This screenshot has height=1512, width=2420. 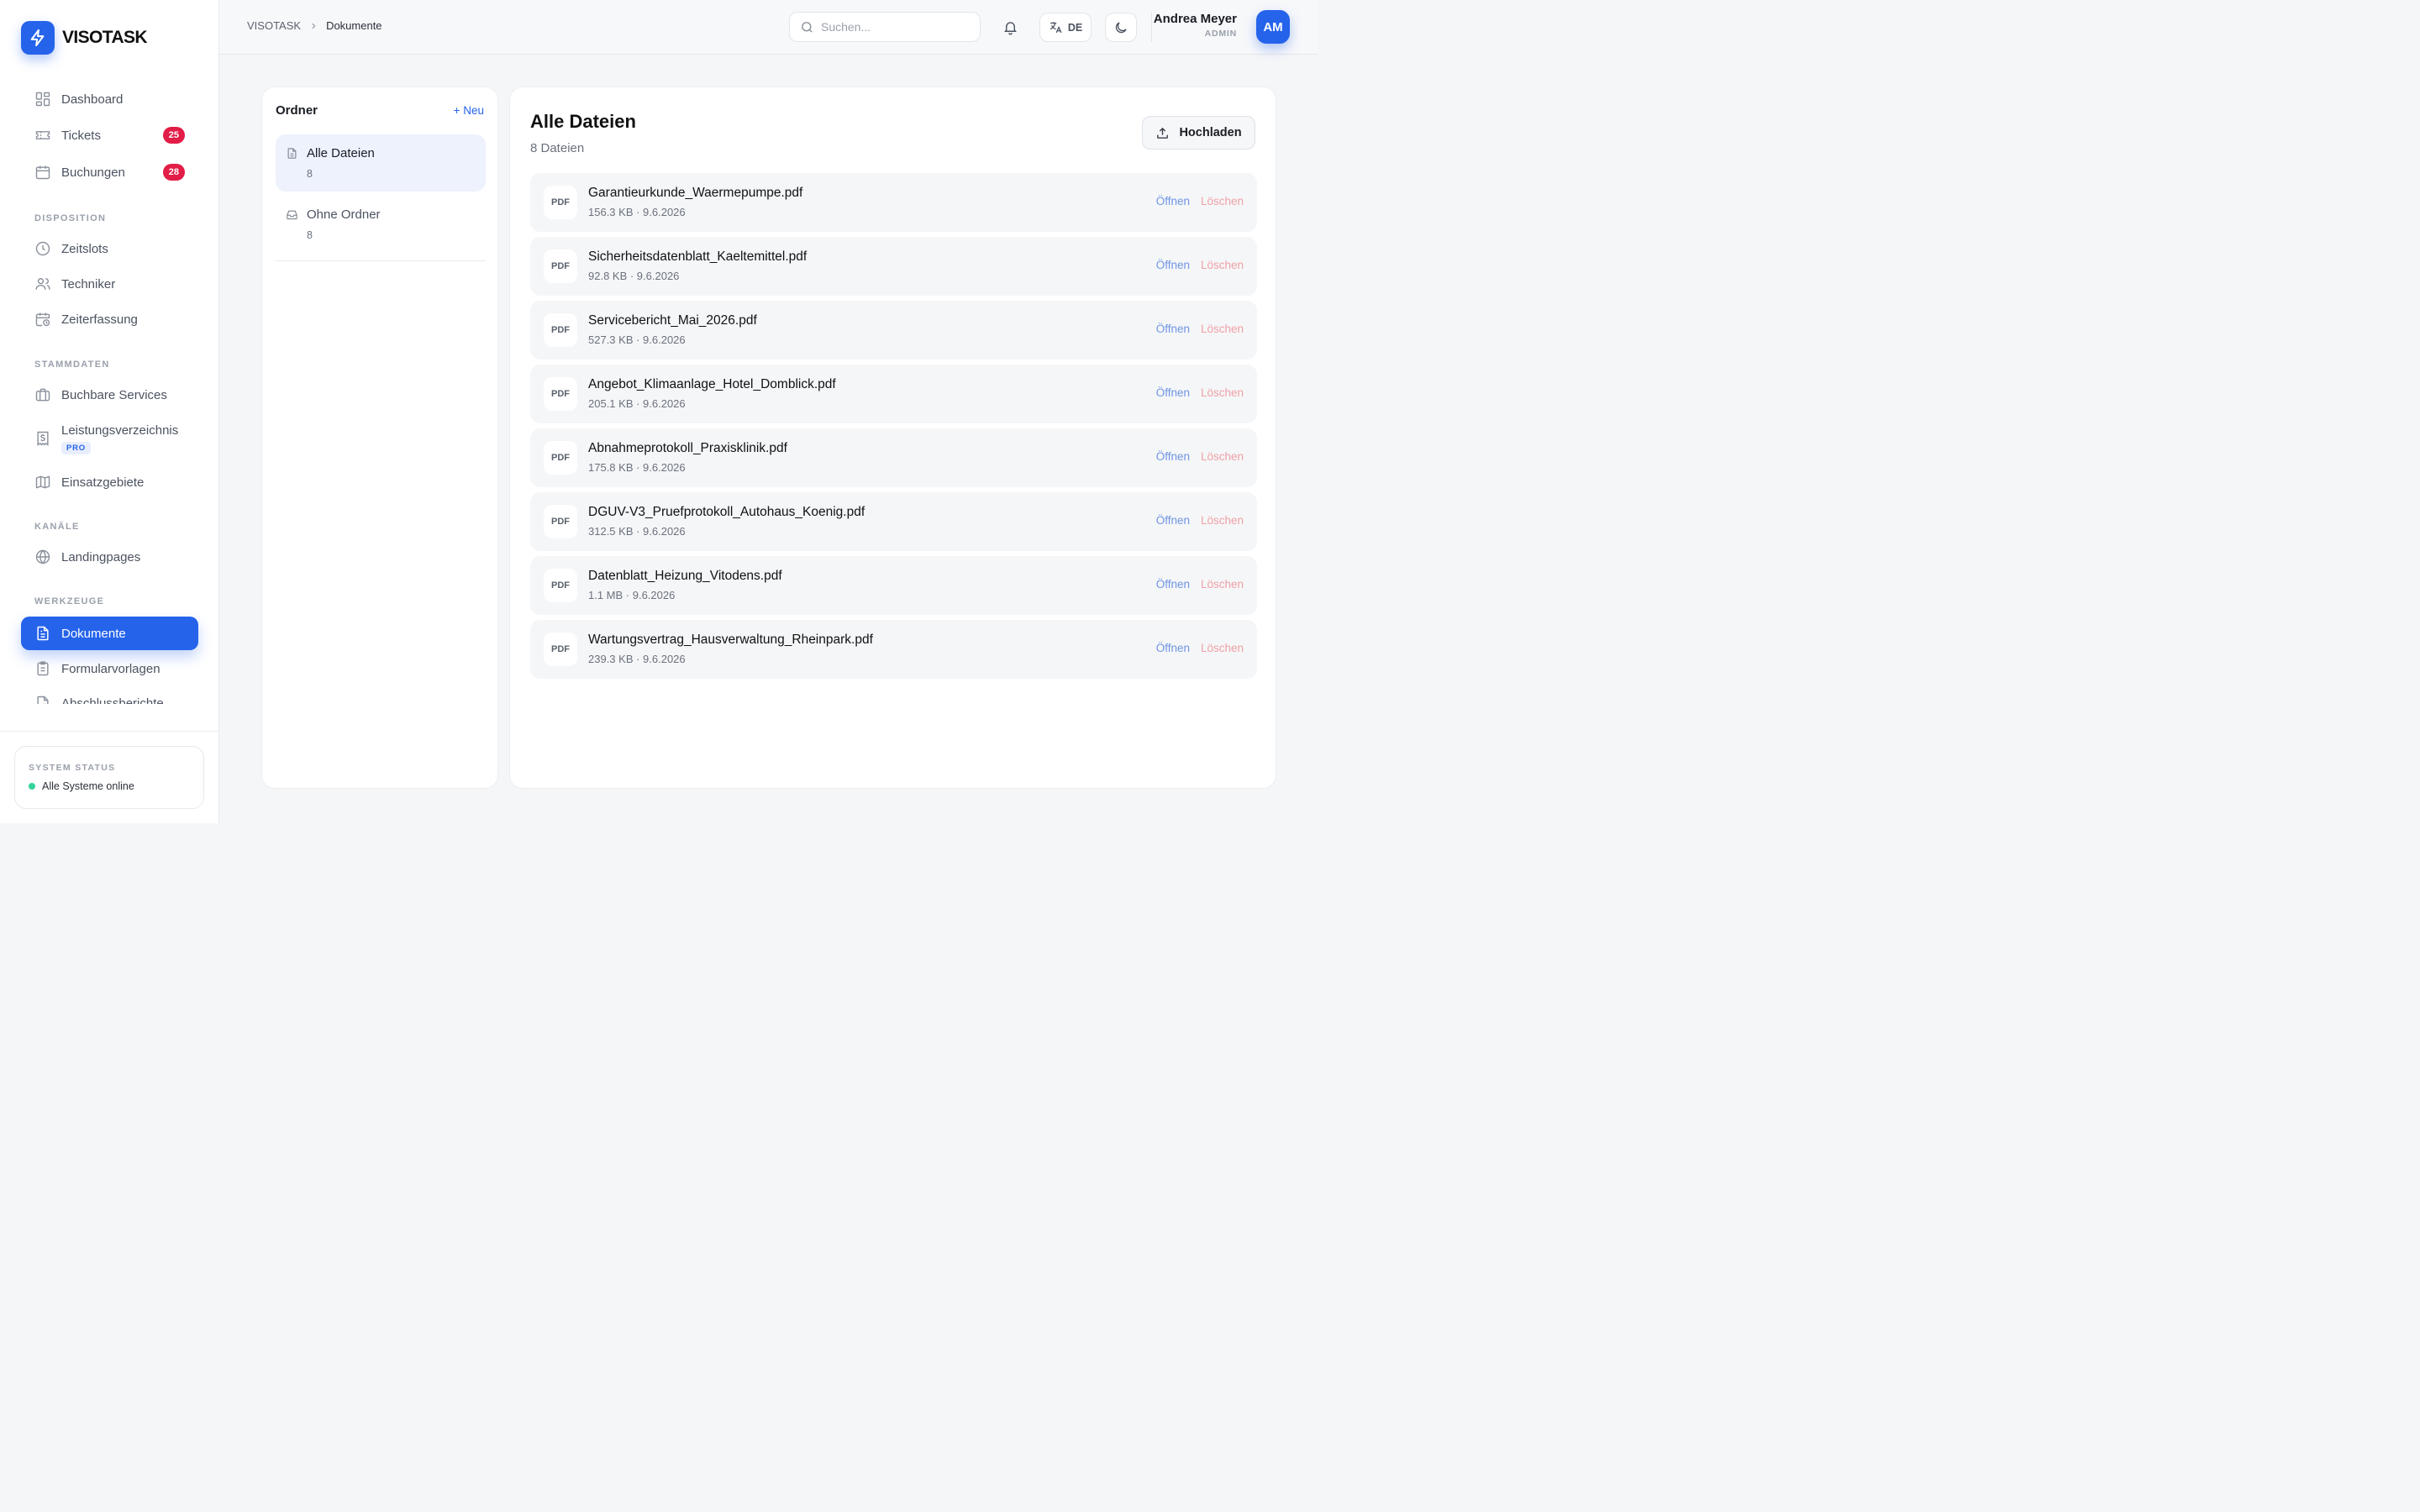 What do you see at coordinates (84, 248) in the screenshot?
I see `sidebar-item-label: Zeitslots` at bounding box center [84, 248].